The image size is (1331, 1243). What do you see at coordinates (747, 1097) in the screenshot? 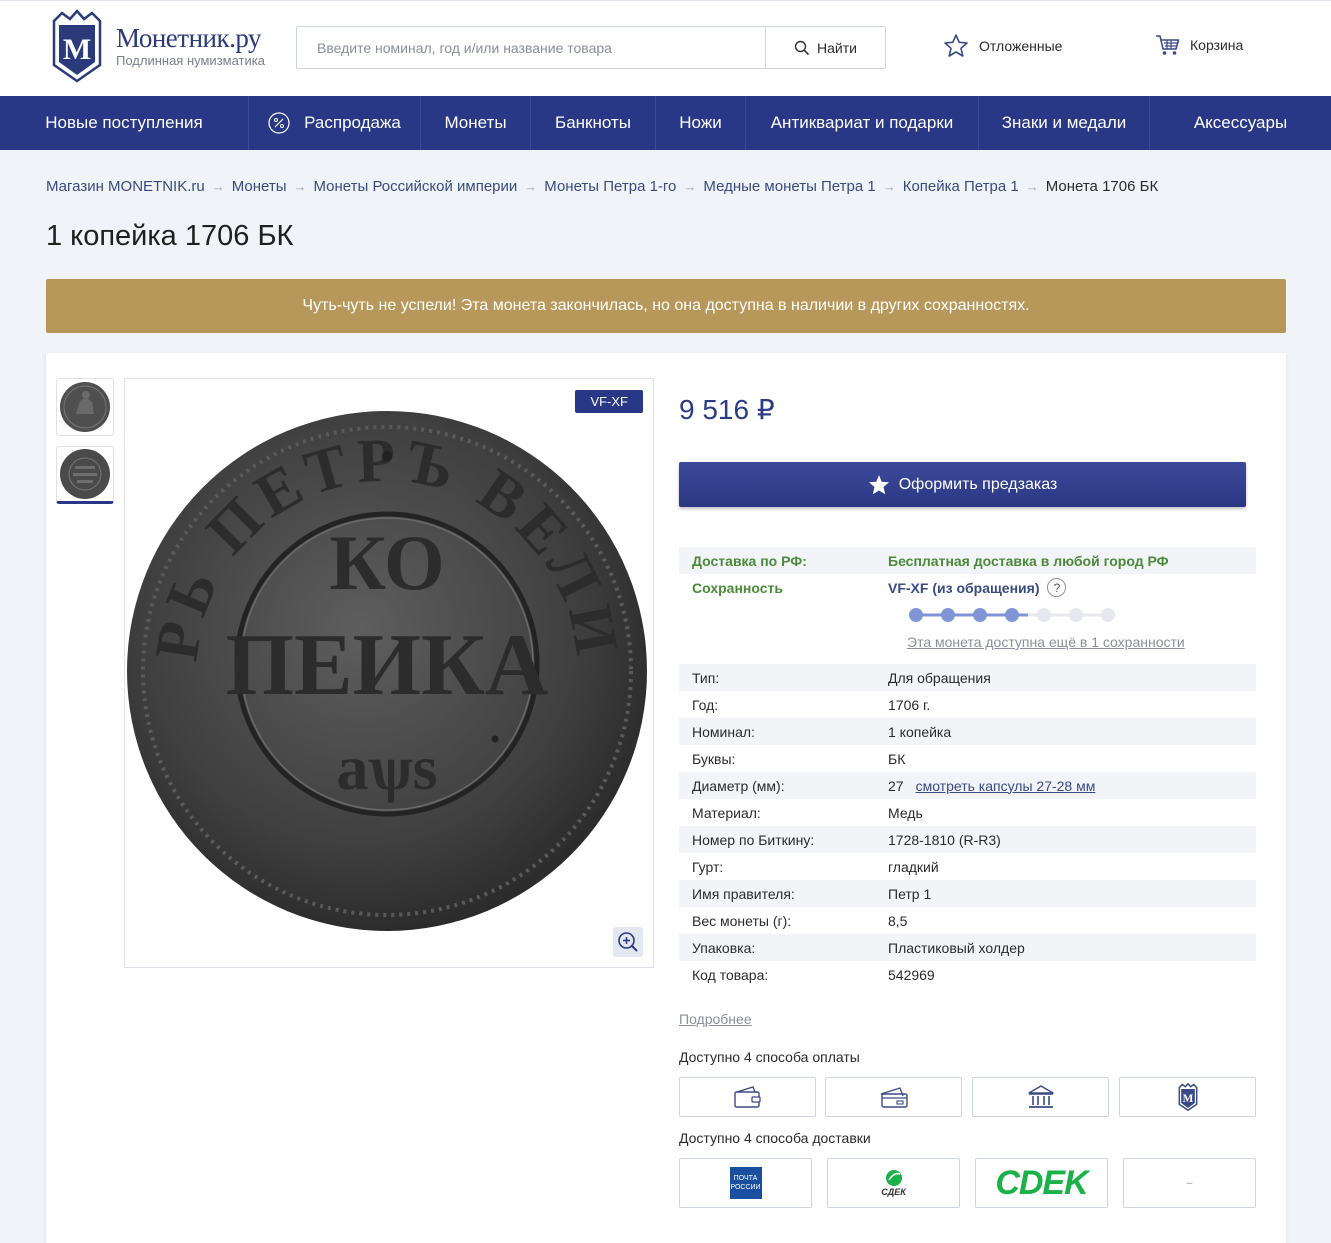
I see `payment-method-wallet` at bounding box center [747, 1097].